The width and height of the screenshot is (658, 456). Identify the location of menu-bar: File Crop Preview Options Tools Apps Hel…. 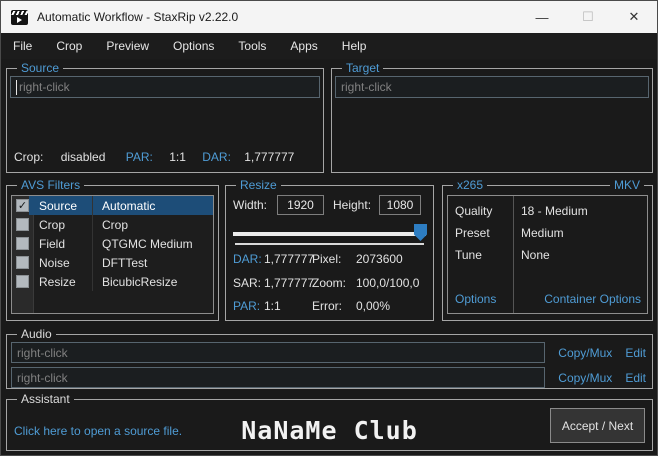
(329, 46).